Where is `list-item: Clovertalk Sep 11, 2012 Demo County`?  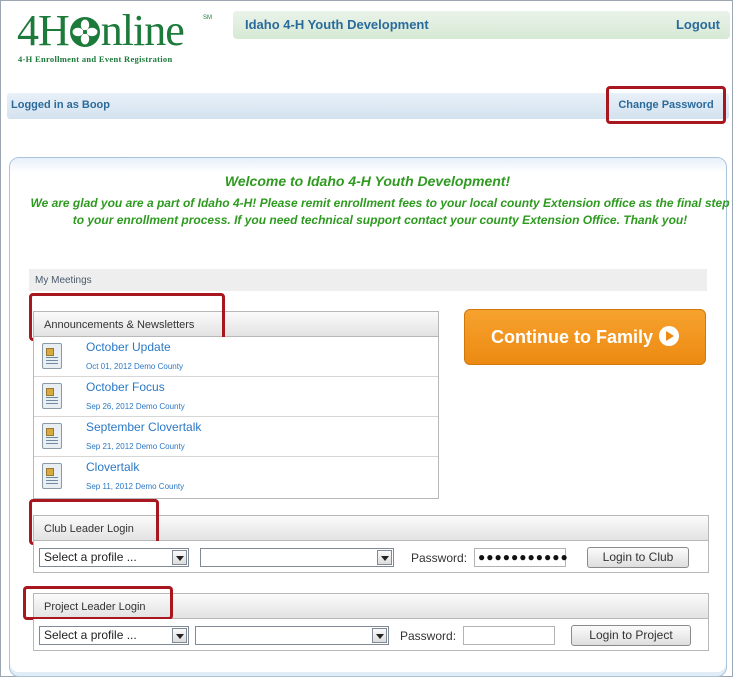 list-item: Clovertalk Sep 11, 2012 Demo County is located at coordinates (236, 477).